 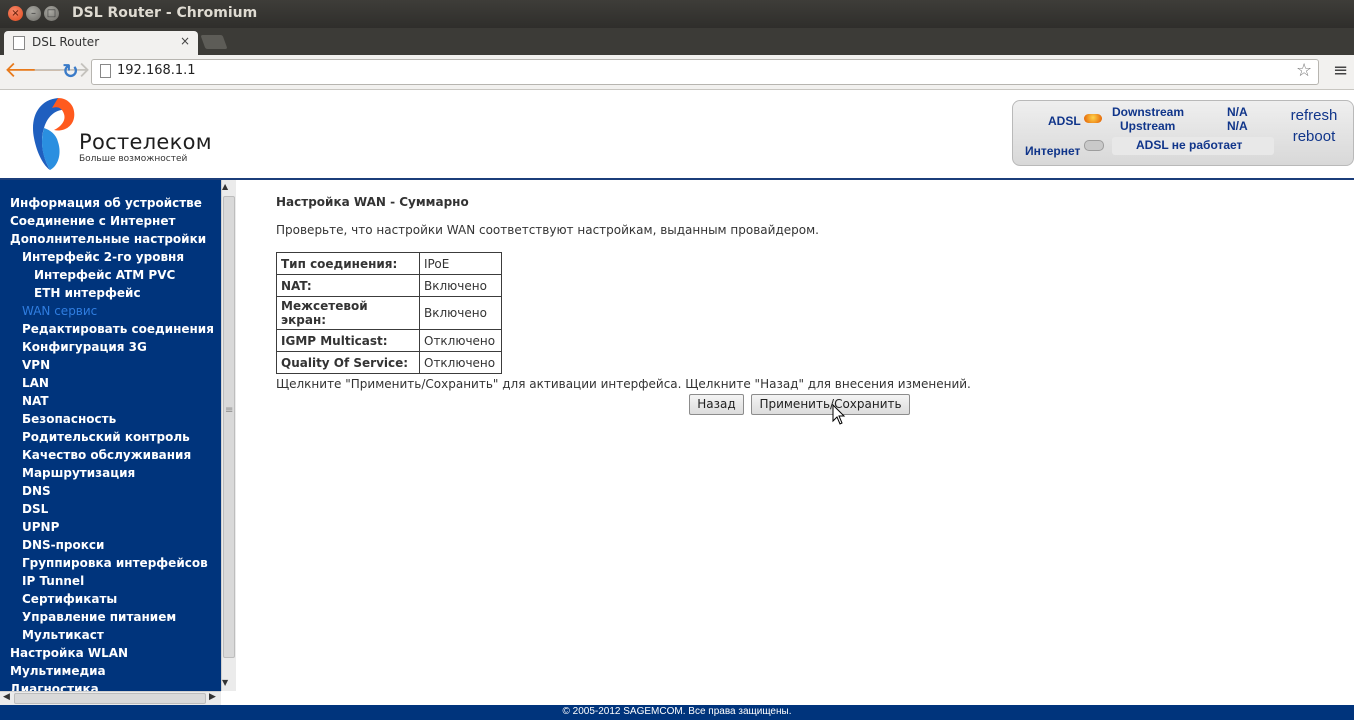 What do you see at coordinates (59, 311) in the screenshot?
I see `sidebar-item-wan-service: WAN сервис` at bounding box center [59, 311].